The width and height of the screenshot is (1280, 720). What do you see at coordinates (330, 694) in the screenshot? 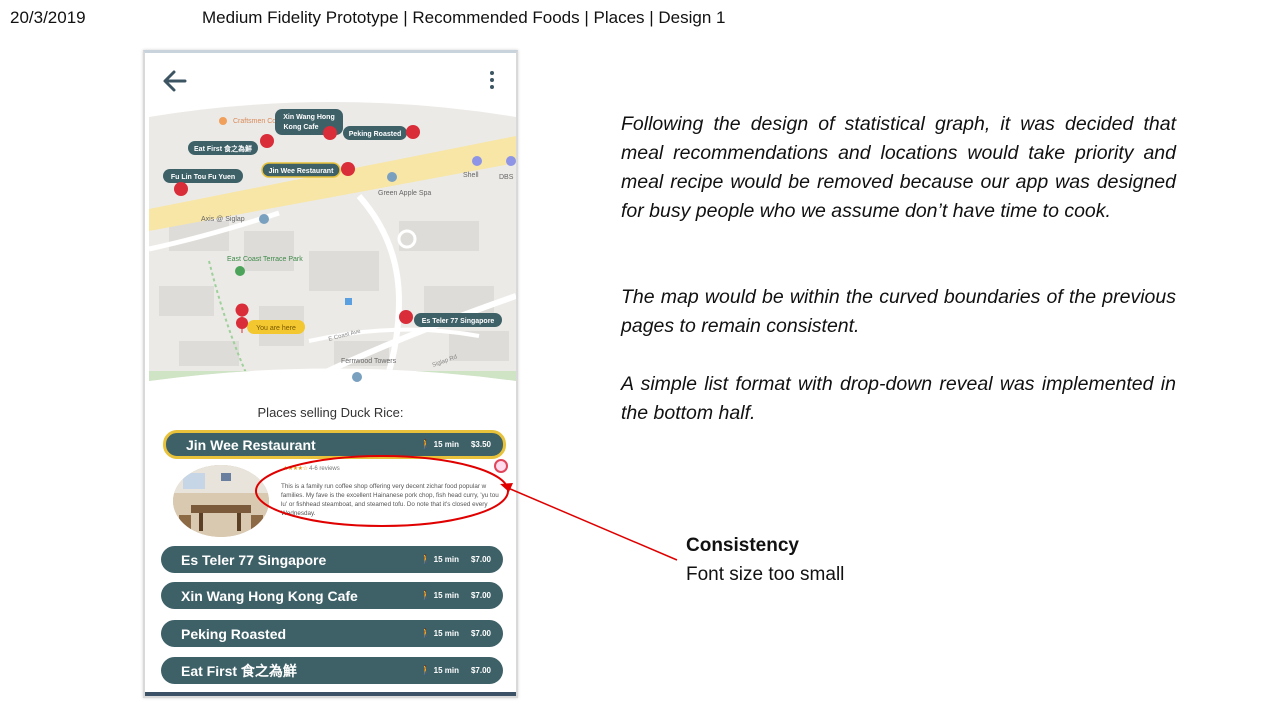
I see `phone-bottom-bar` at bounding box center [330, 694].